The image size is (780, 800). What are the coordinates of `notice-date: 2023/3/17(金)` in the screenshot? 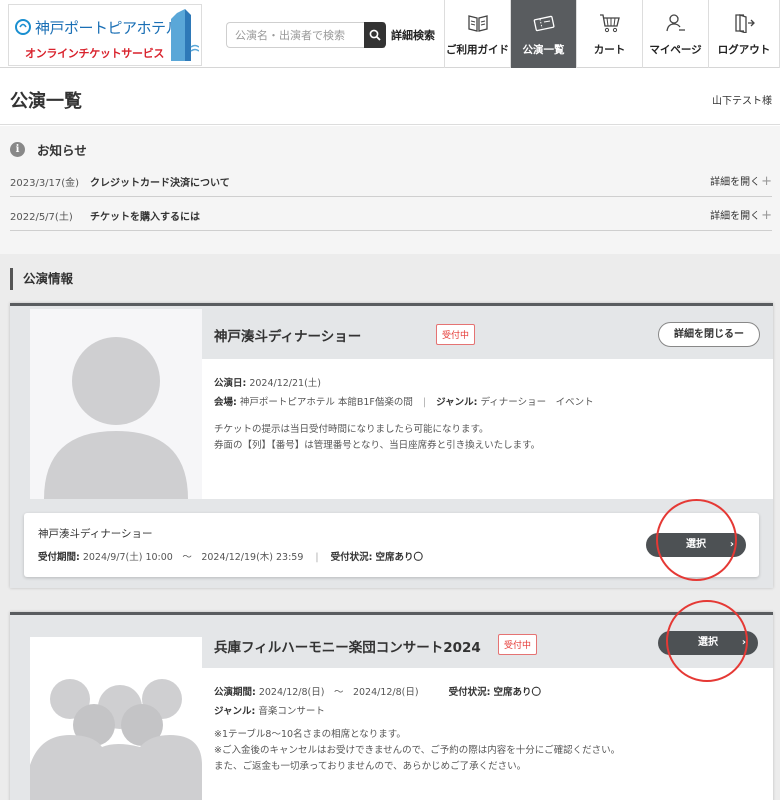 It's located at (45, 183).